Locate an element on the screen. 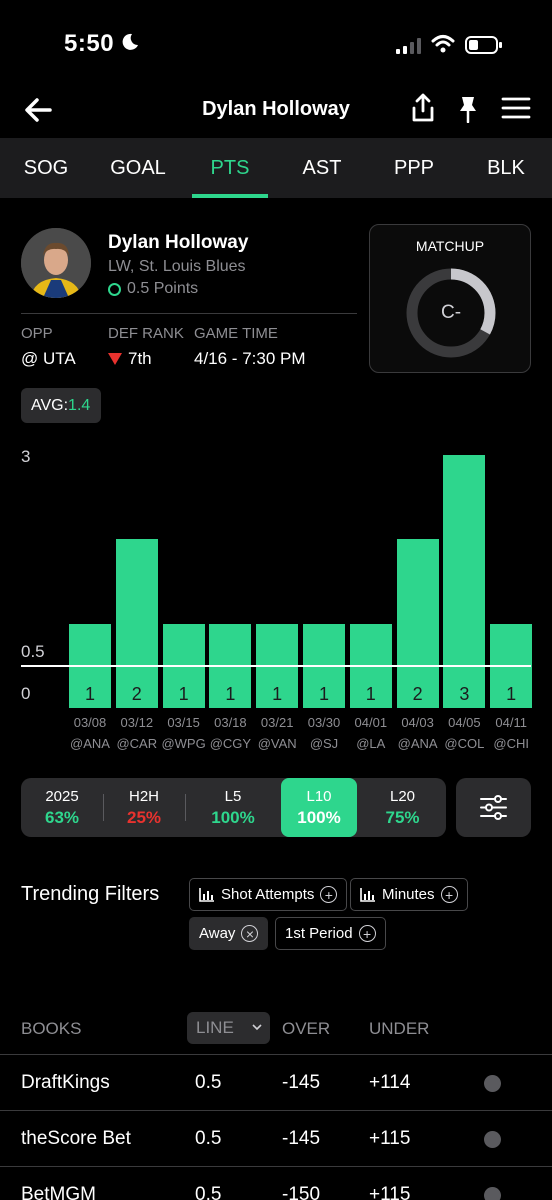 This screenshot has height=1200, width=552. hamburger-menu-icon is located at coordinates (516, 108).